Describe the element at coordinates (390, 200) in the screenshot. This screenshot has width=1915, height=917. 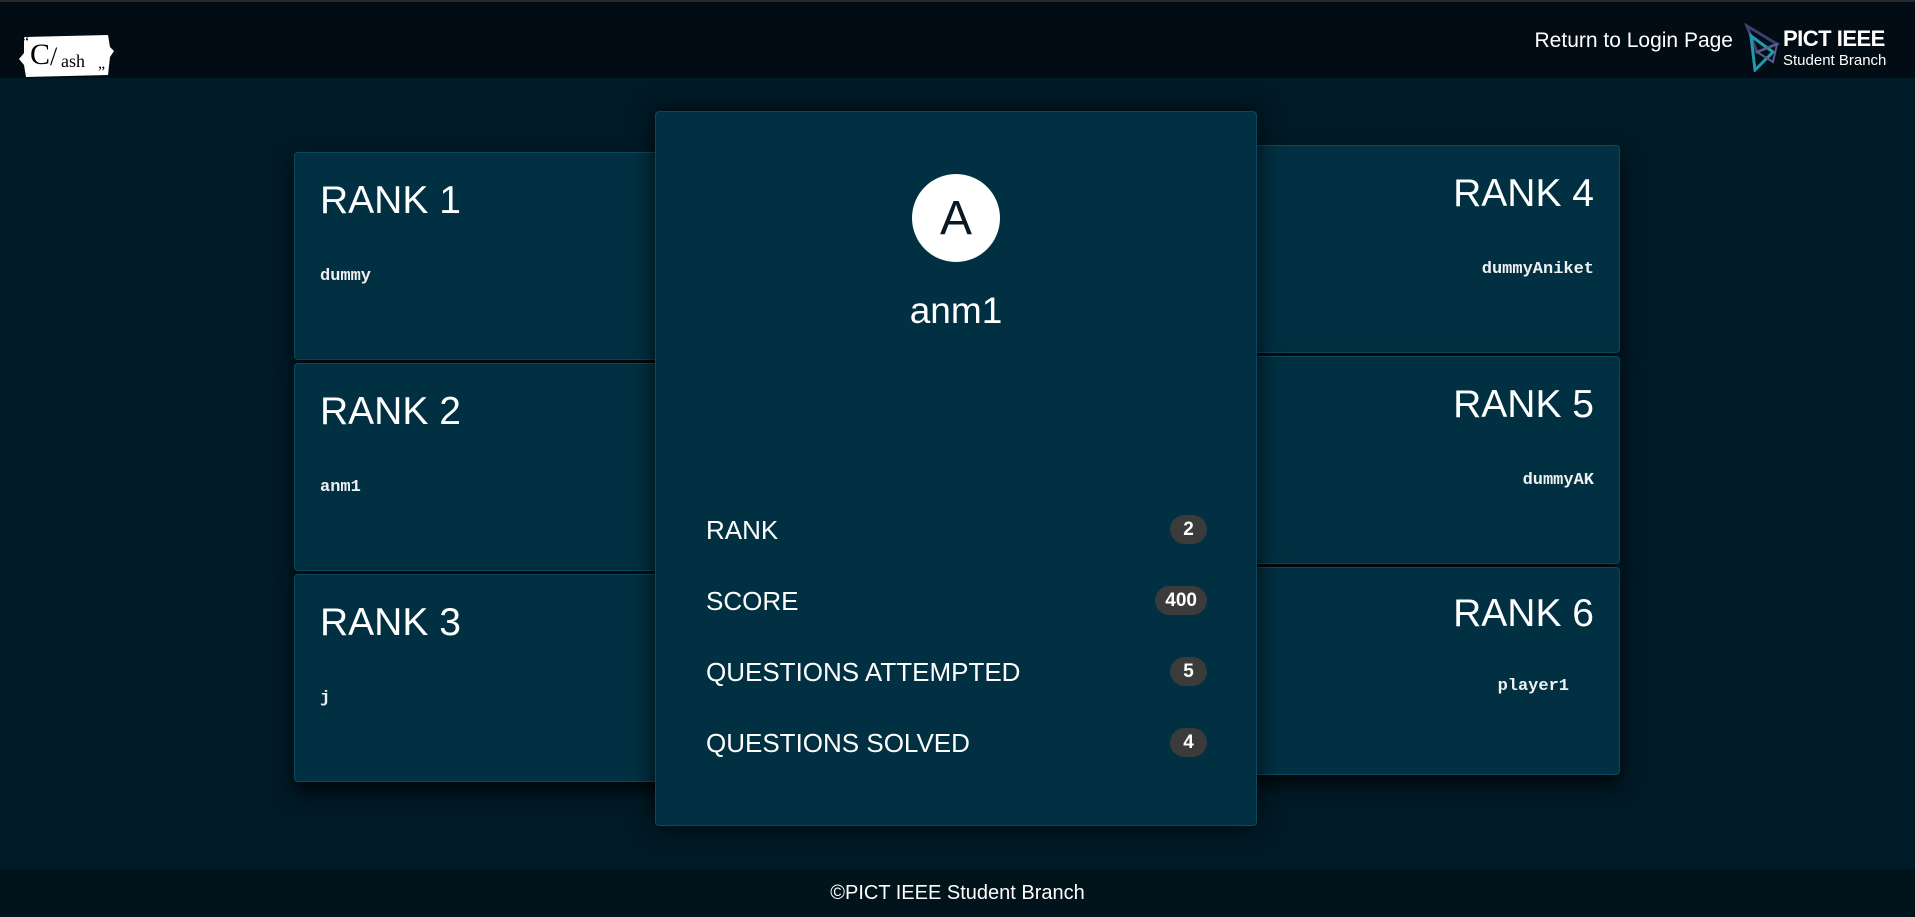
I see `rank-title: RANK 1` at that location.